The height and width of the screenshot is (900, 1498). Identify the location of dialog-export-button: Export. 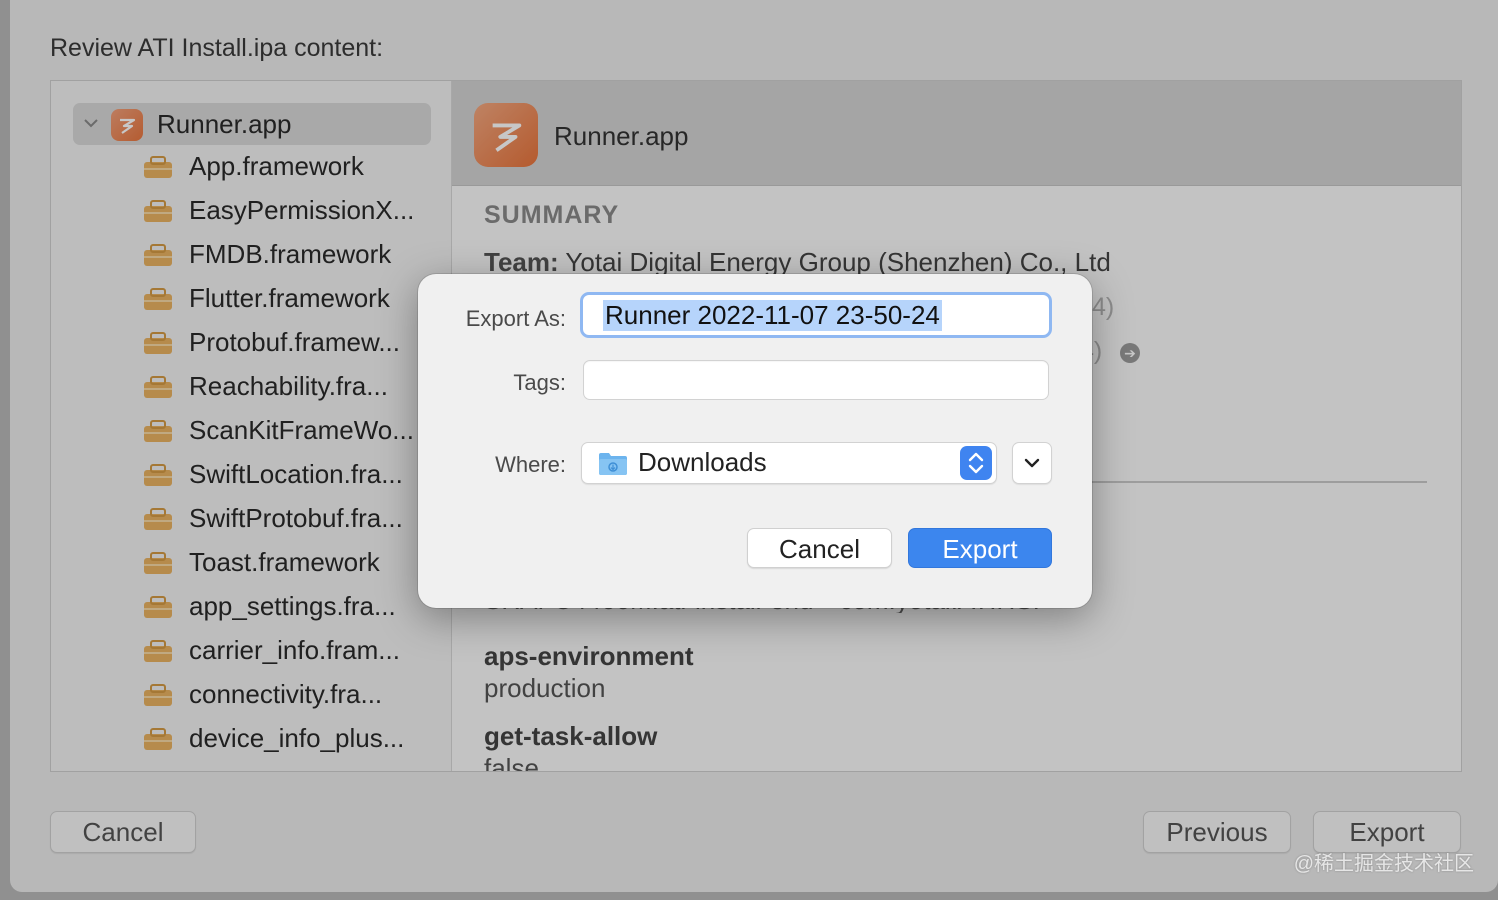
(980, 548).